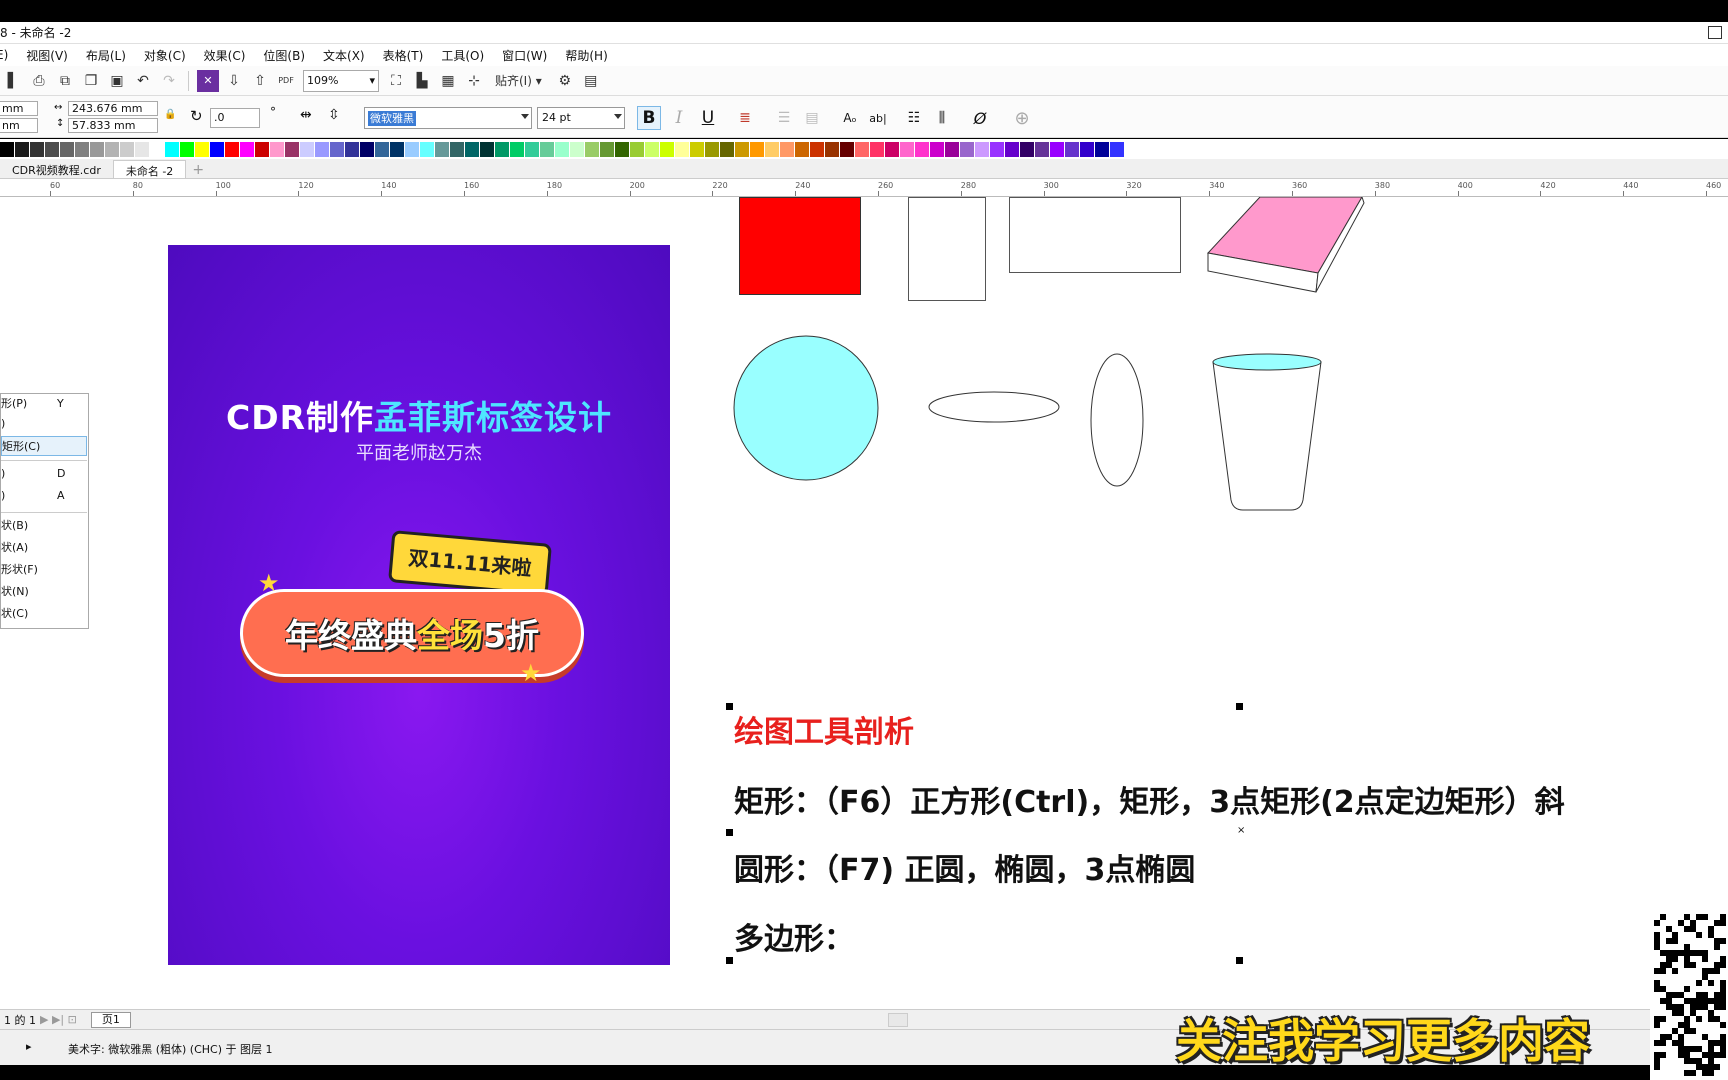  Describe the element at coordinates (800, 246) in the screenshot. I see `red-rectangle` at that location.